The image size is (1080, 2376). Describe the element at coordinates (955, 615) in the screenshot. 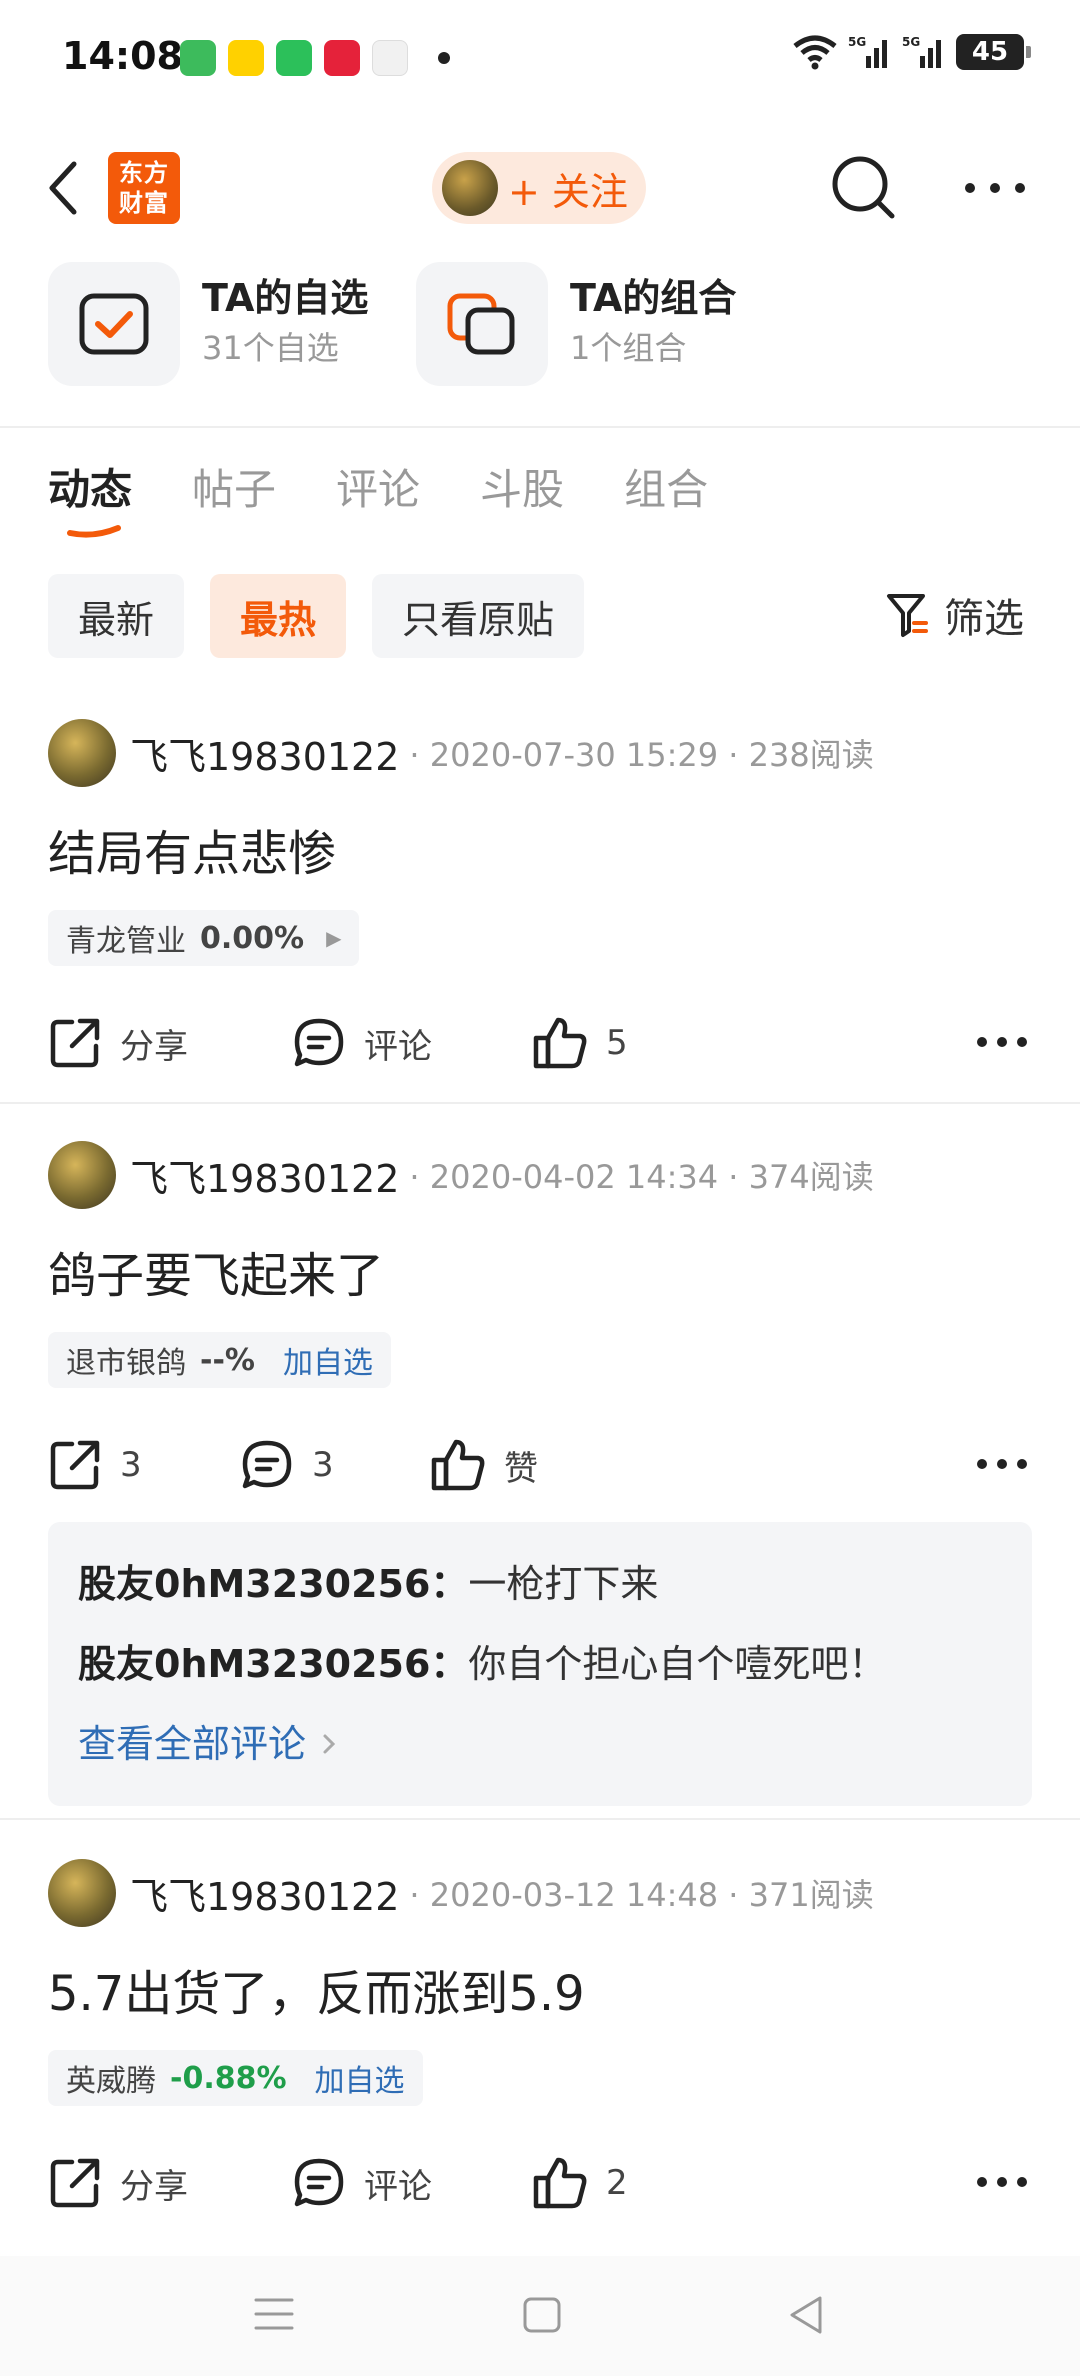

I see `filter-button: 筛选` at that location.